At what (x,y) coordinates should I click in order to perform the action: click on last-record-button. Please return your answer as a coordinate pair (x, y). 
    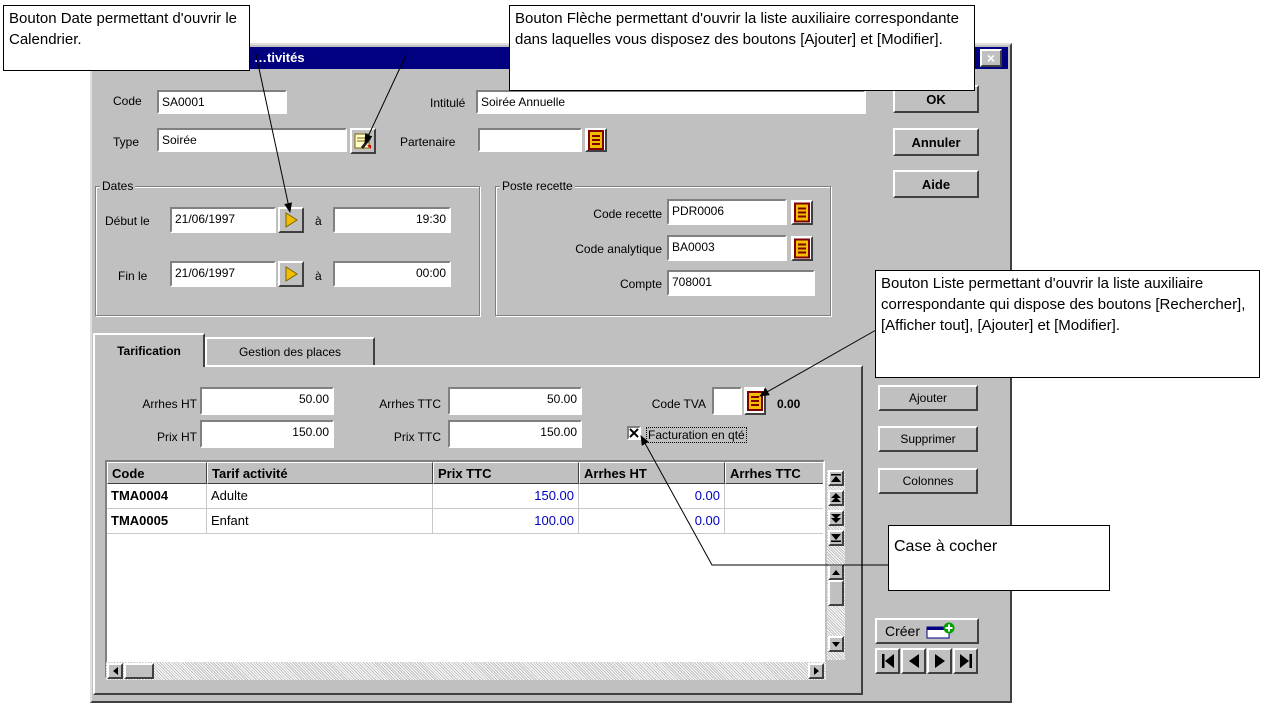
    Looking at the image, I should click on (965, 661).